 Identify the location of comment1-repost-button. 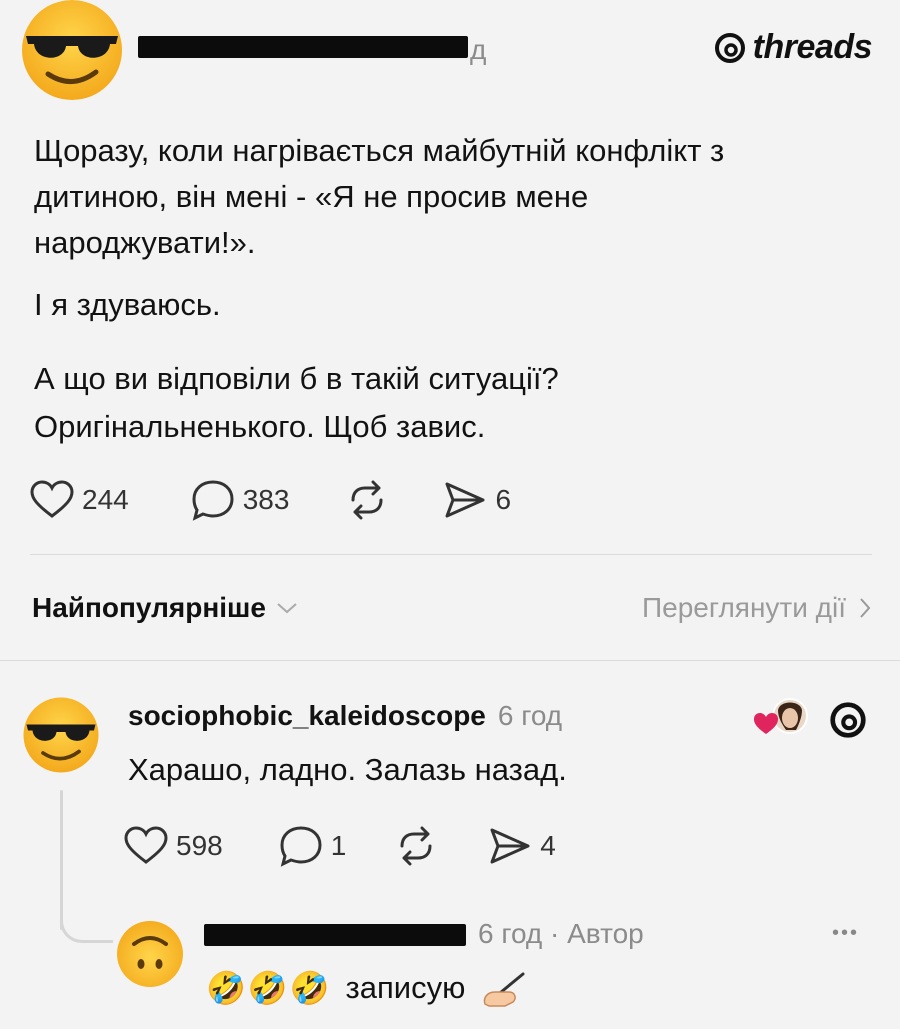
(416, 846).